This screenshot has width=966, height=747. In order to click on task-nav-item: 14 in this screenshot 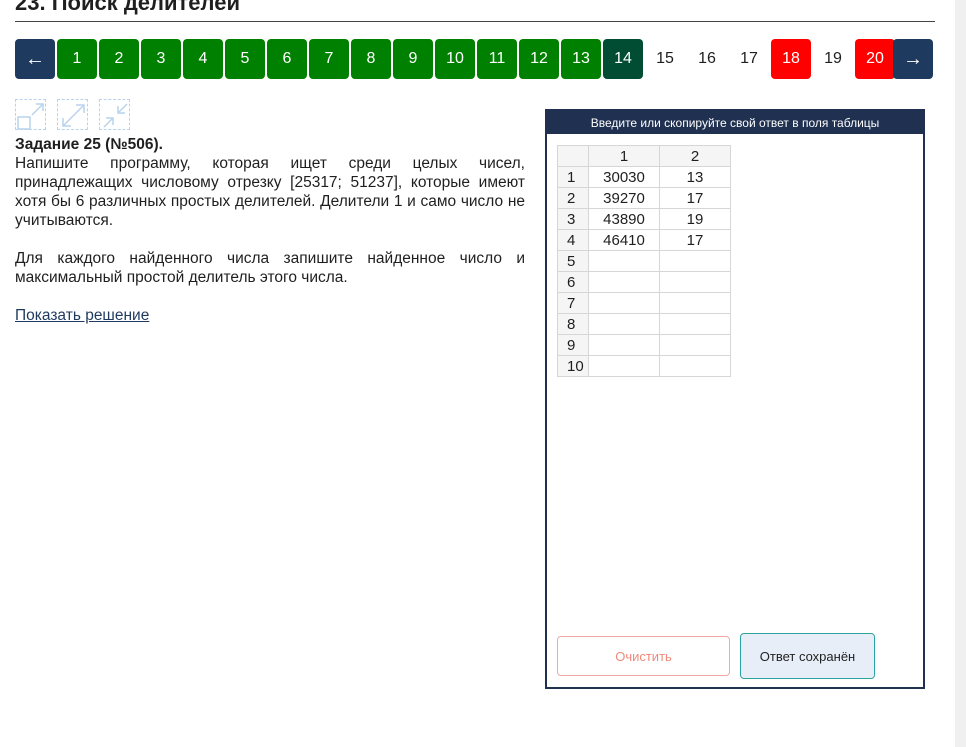, I will do `click(623, 59)`.